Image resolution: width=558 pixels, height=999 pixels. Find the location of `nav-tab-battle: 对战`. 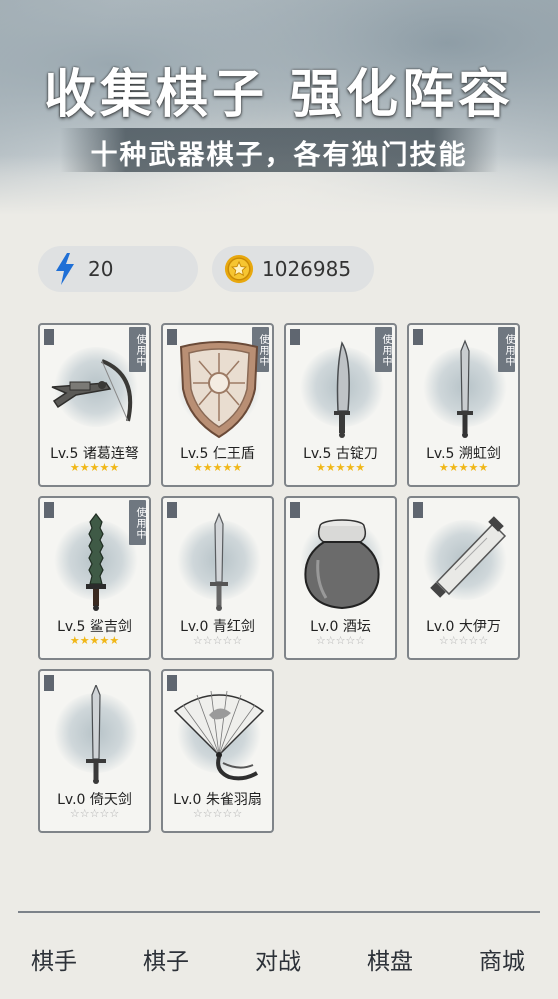

nav-tab-battle: 对战 is located at coordinates (278, 959).